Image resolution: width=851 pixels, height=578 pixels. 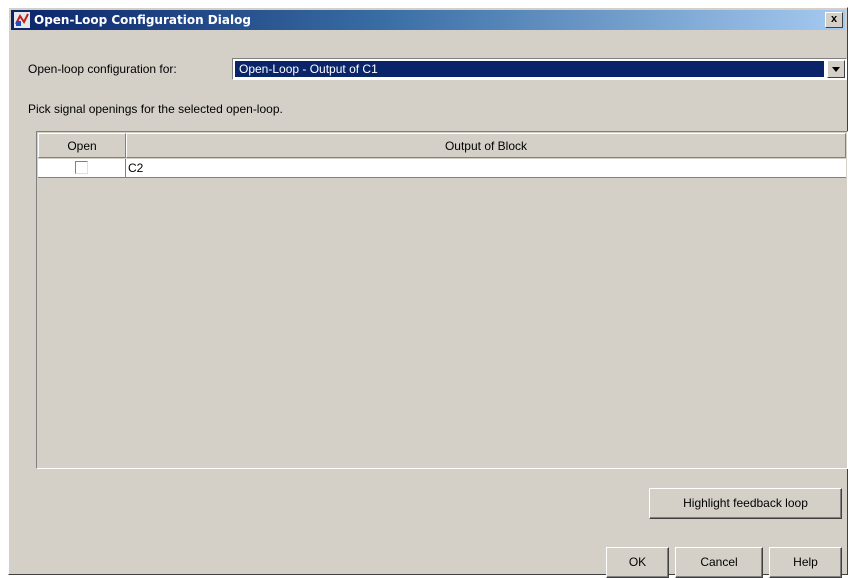 I want to click on open-loop-select-value: Open-Loop - Output of C1, so click(x=529, y=69).